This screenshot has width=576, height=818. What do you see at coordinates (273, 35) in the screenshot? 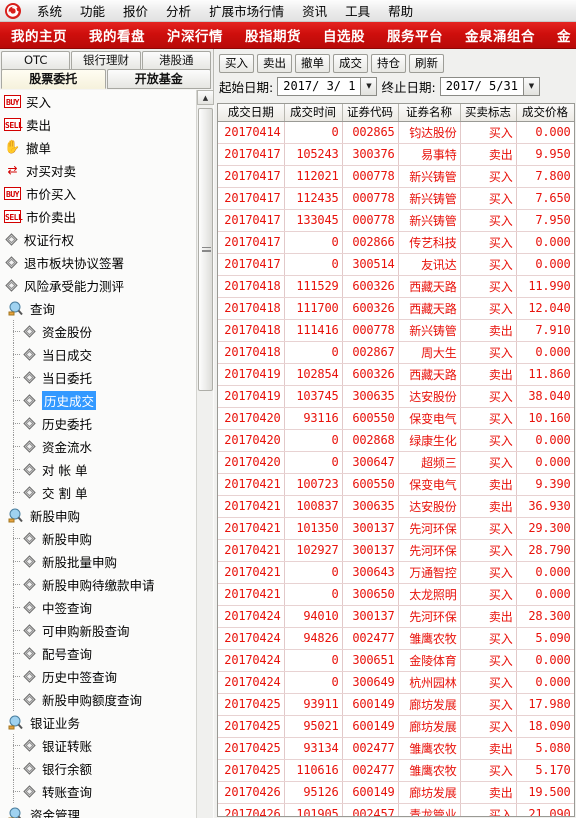
I see `nav-item-index-futures: 股指期货` at bounding box center [273, 35].